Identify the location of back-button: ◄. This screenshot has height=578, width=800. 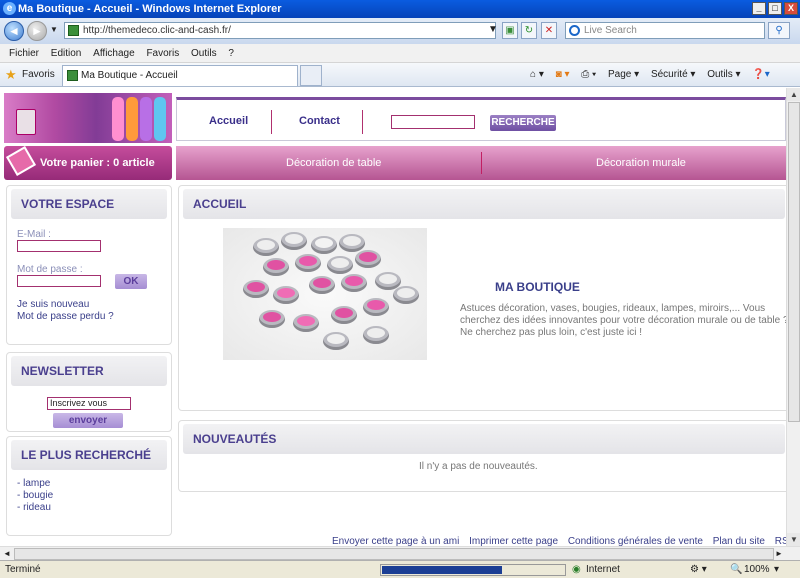
(14, 31).